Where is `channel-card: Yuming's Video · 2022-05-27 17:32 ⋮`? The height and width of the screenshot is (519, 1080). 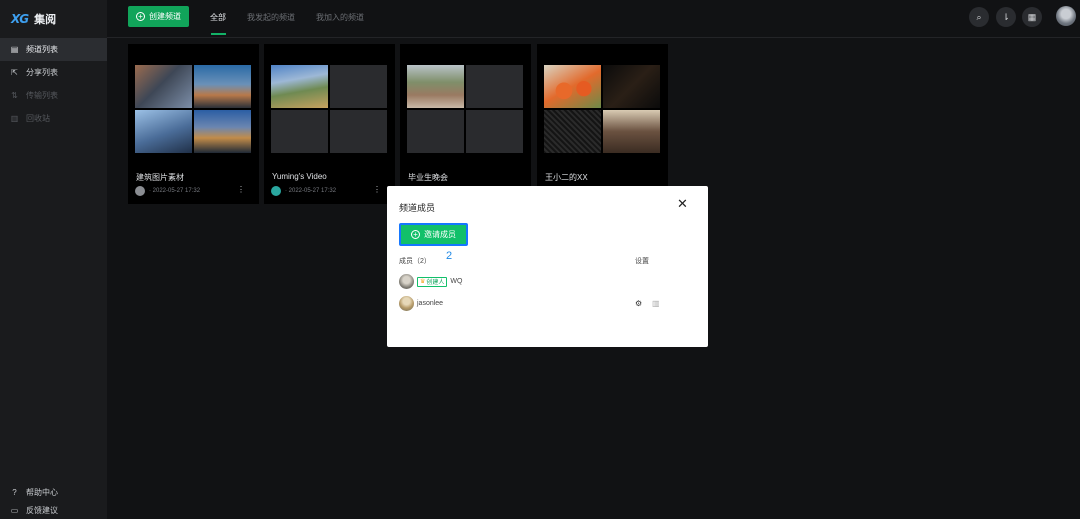 channel-card: Yuming's Video · 2022-05-27 17:32 ⋮ is located at coordinates (329, 124).